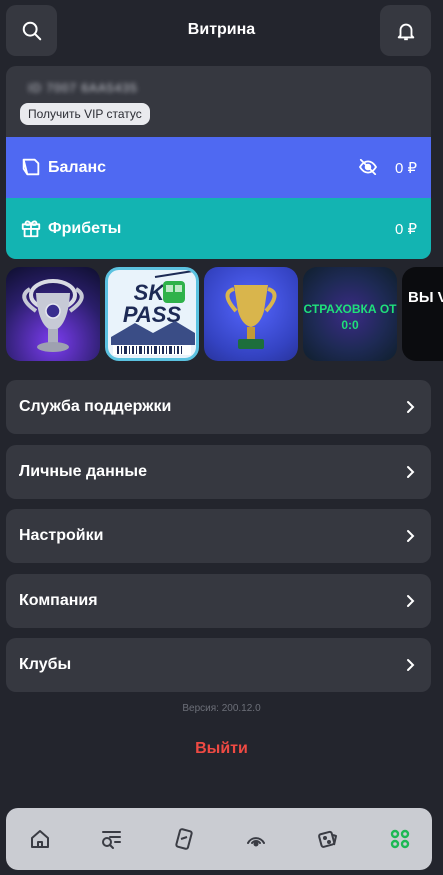 The image size is (443, 875). I want to click on balance-row: Баланс 0 ₽, so click(218, 167).